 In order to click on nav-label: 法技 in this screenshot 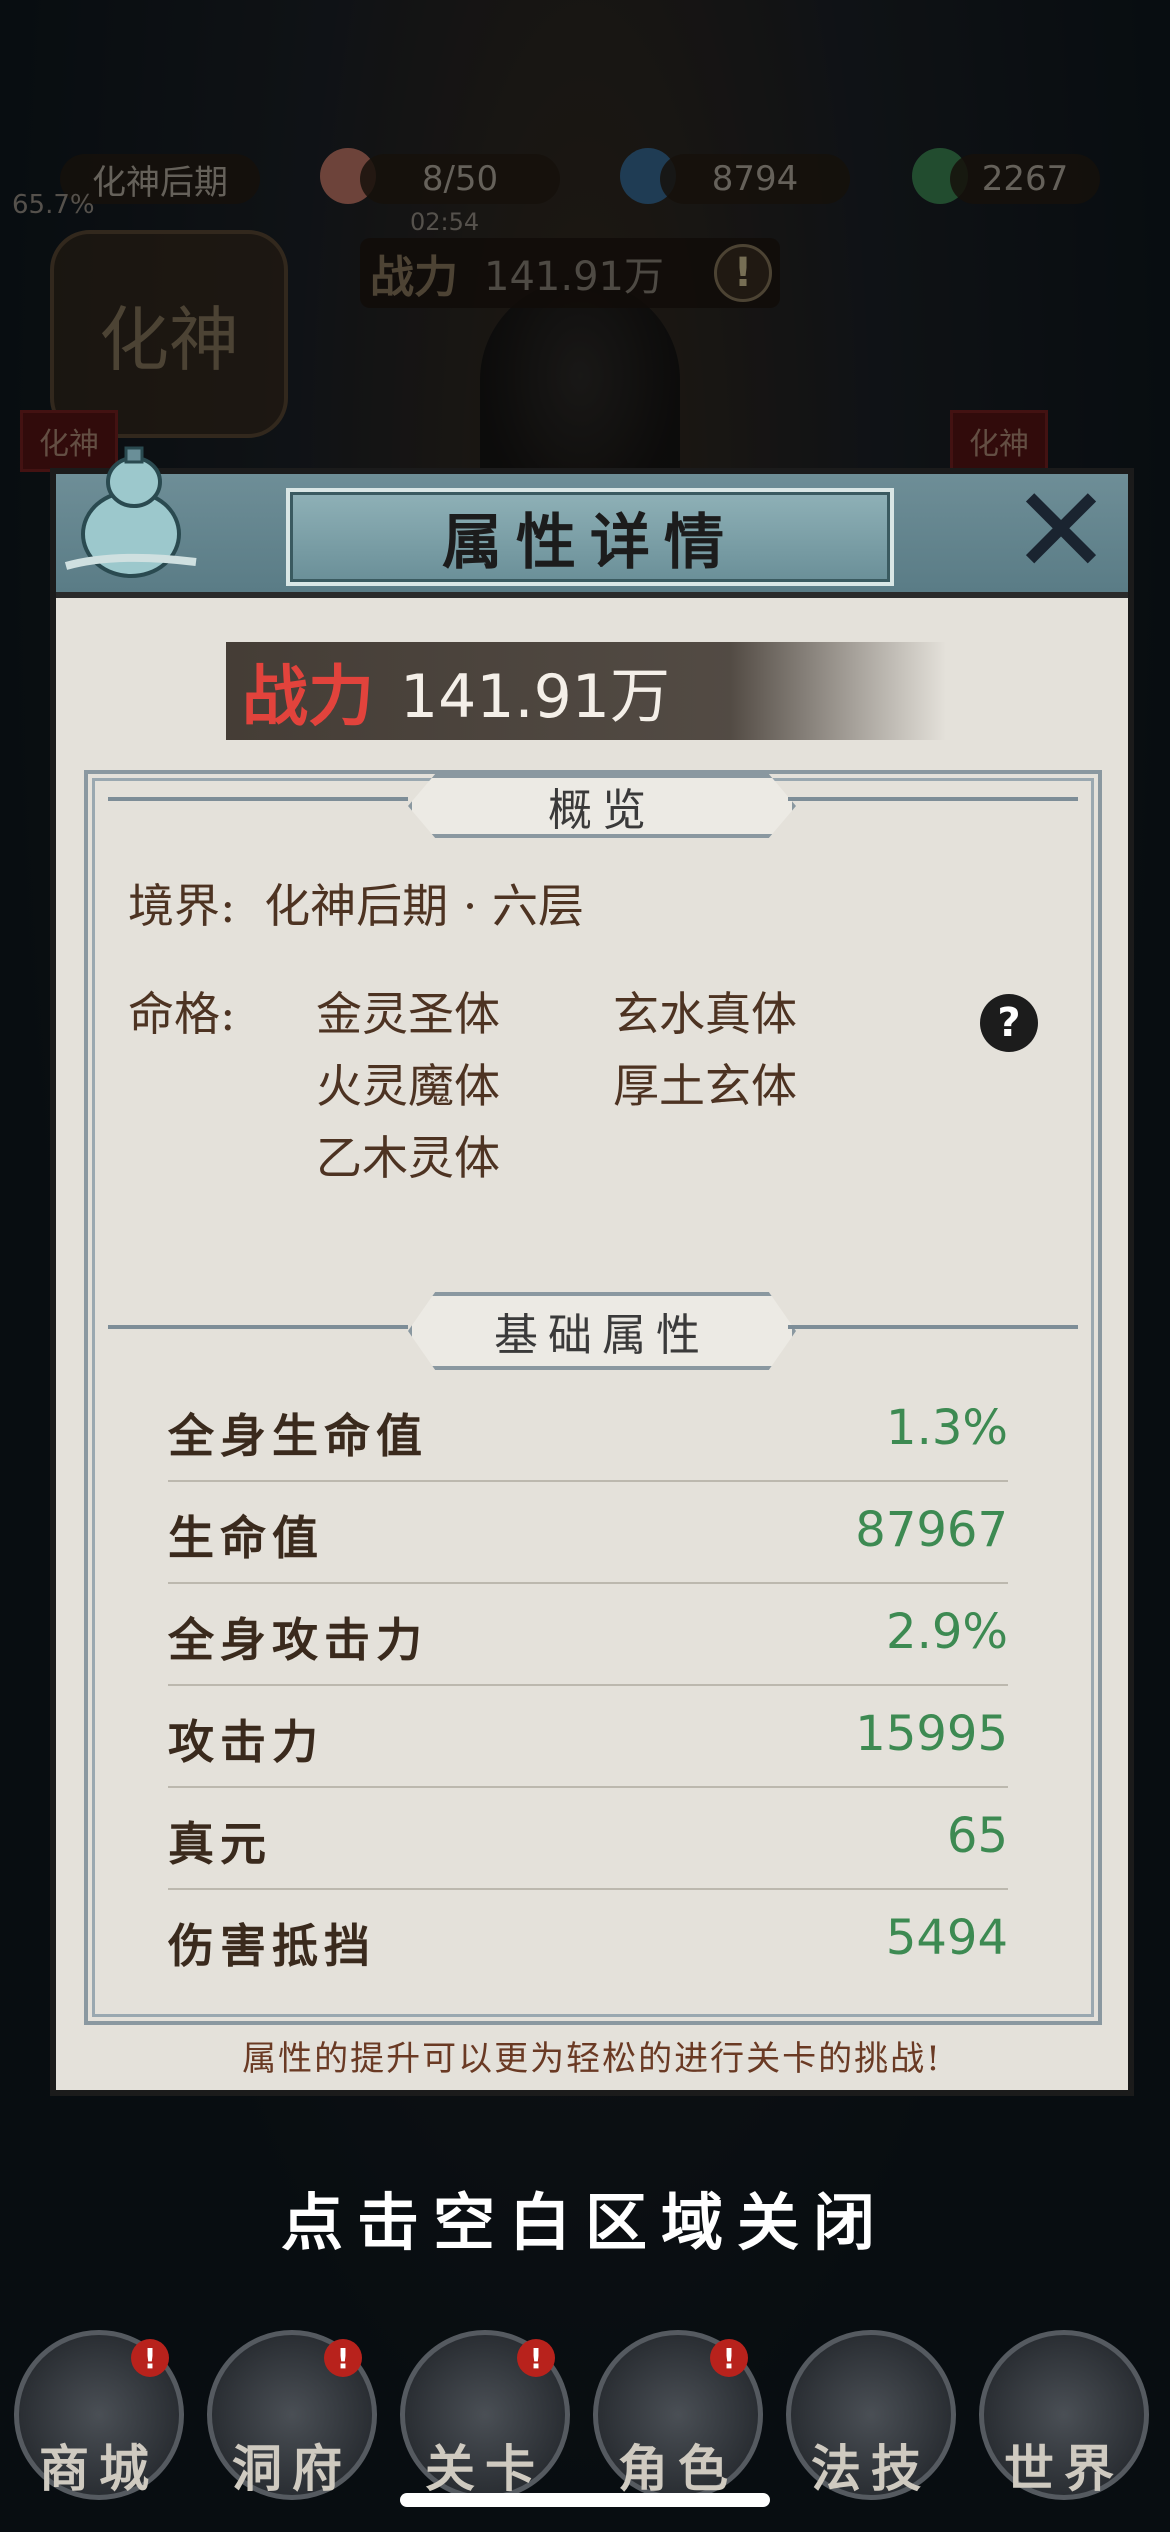, I will do `click(871, 2468)`.